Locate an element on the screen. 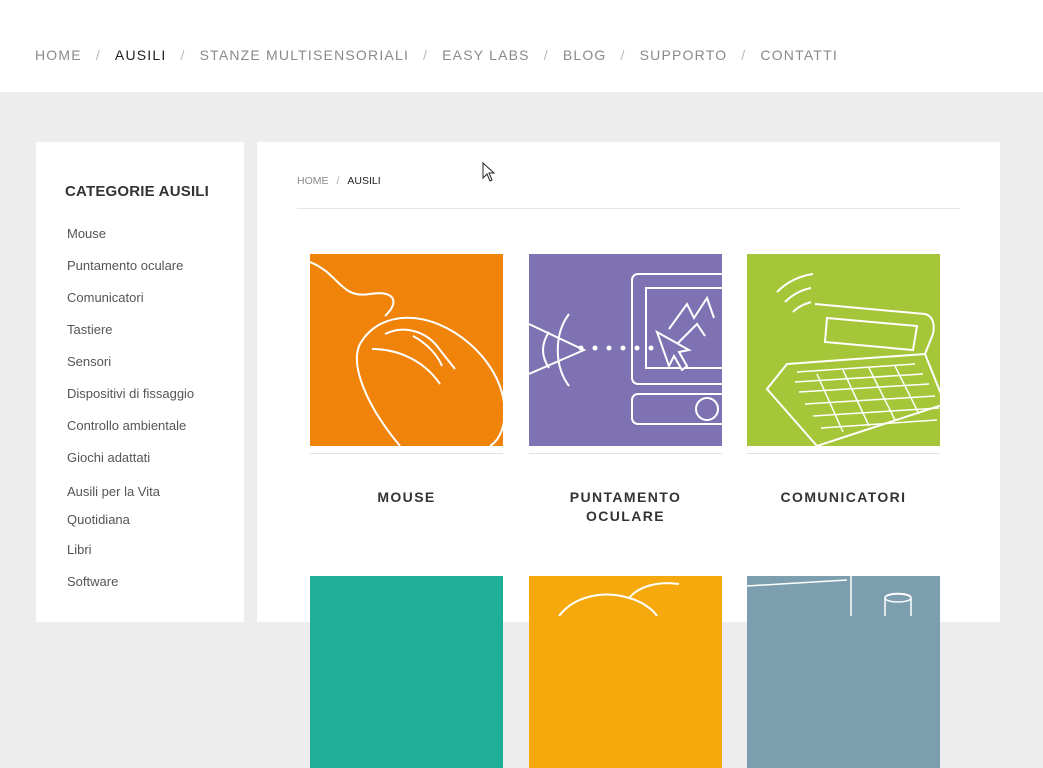 This screenshot has width=1043, height=768. category-label: Software is located at coordinates (92, 581).